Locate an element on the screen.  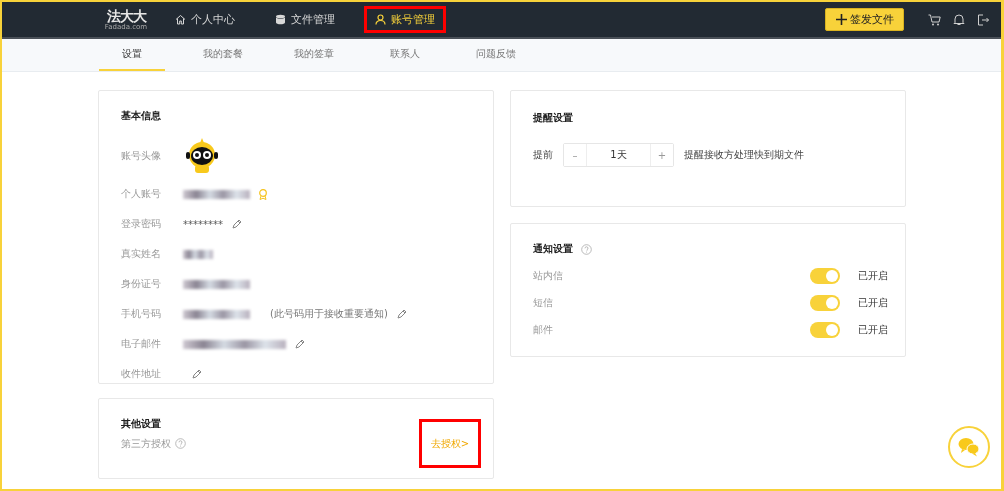
notification-label: 邮件 is located at coordinates (543, 329).